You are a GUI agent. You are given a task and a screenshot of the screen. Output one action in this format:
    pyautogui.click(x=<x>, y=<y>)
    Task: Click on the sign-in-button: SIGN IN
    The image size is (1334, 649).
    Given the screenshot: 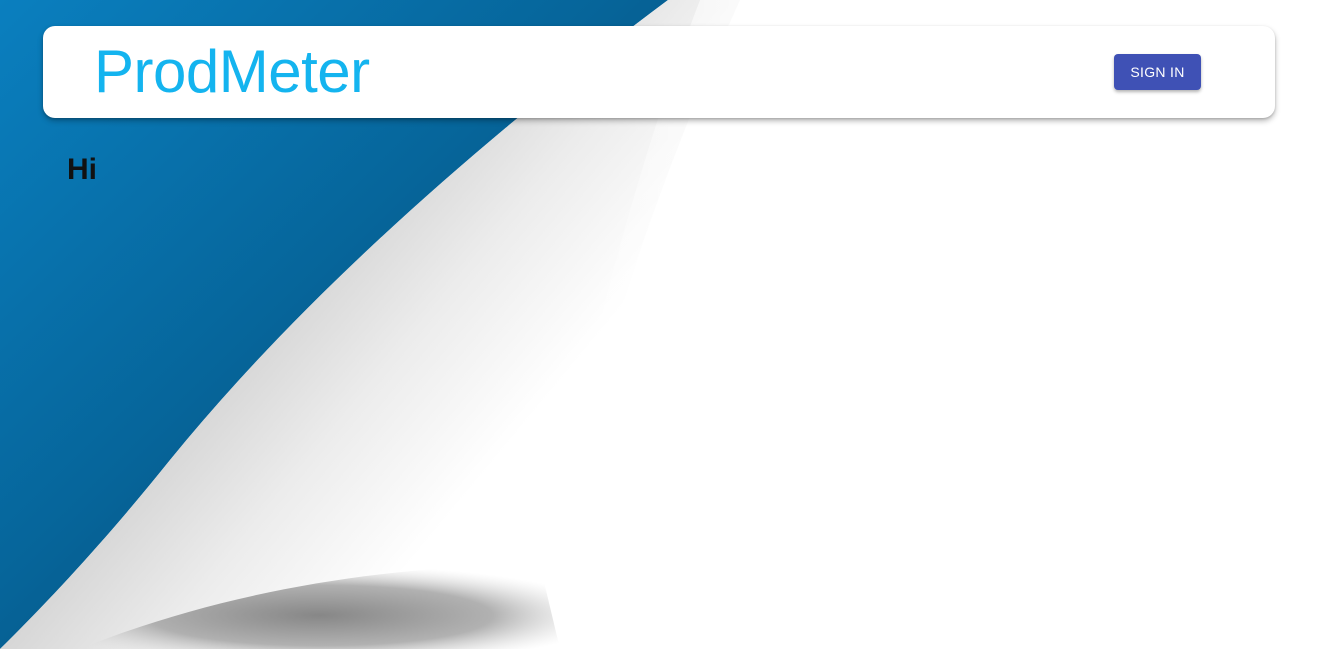 What is the action you would take?
    pyautogui.click(x=1157, y=72)
    